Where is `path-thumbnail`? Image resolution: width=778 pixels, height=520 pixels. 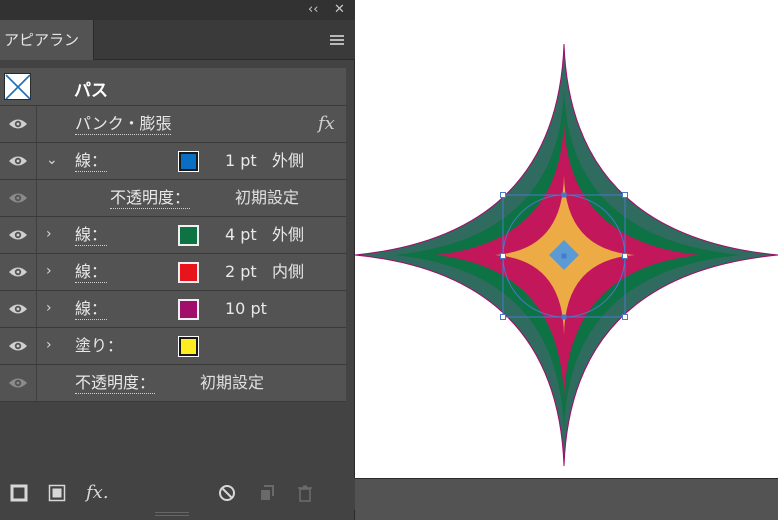
path-thumbnail is located at coordinates (17, 86).